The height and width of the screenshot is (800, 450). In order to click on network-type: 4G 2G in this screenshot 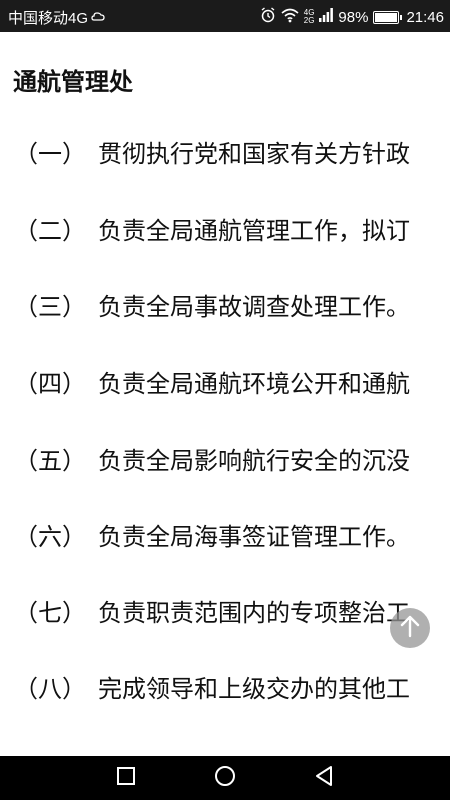, I will do `click(309, 17)`.